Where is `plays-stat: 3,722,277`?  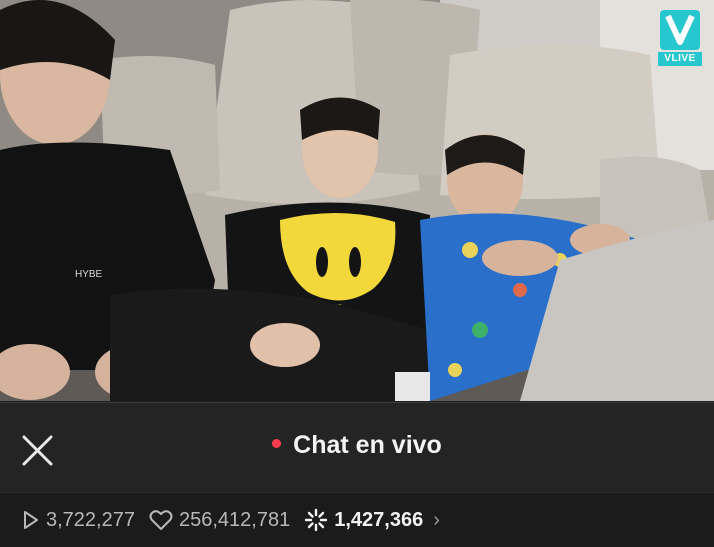 plays-stat: 3,722,277 is located at coordinates (78, 520).